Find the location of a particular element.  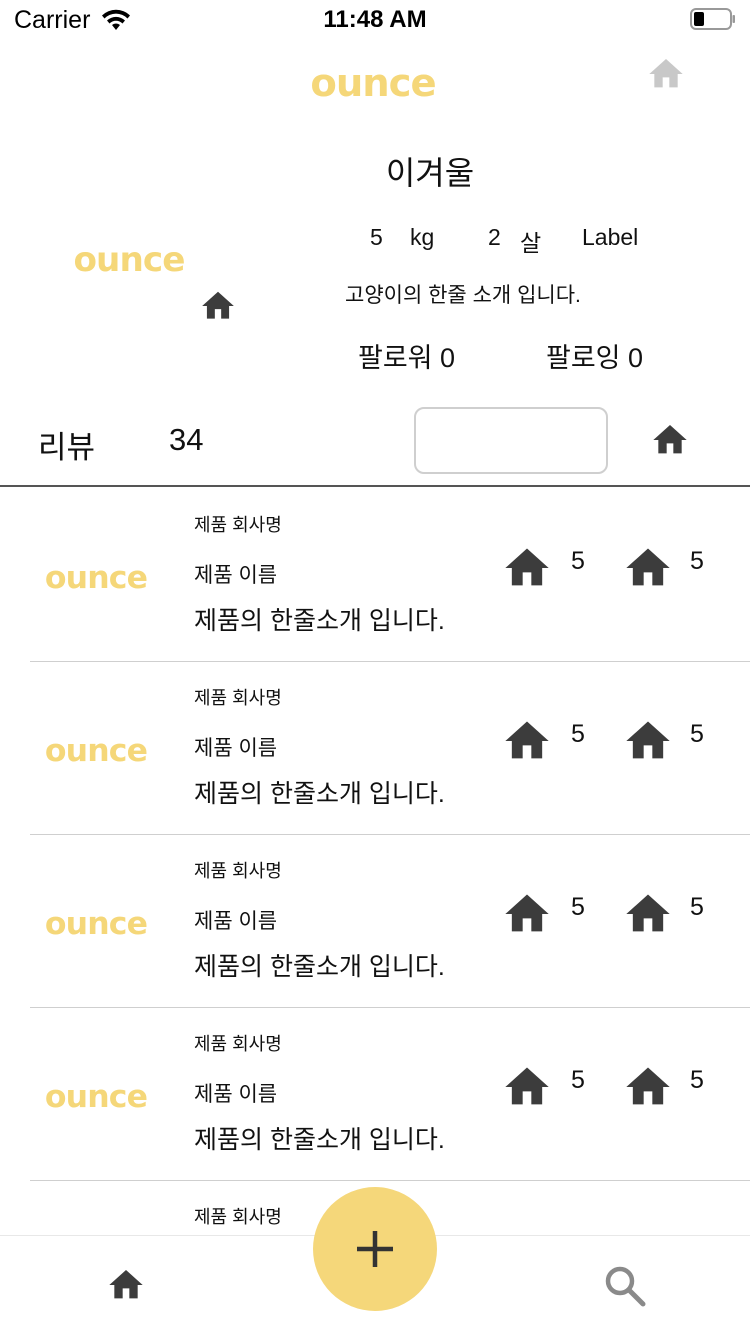

weight-unit: kg is located at coordinates (422, 237).